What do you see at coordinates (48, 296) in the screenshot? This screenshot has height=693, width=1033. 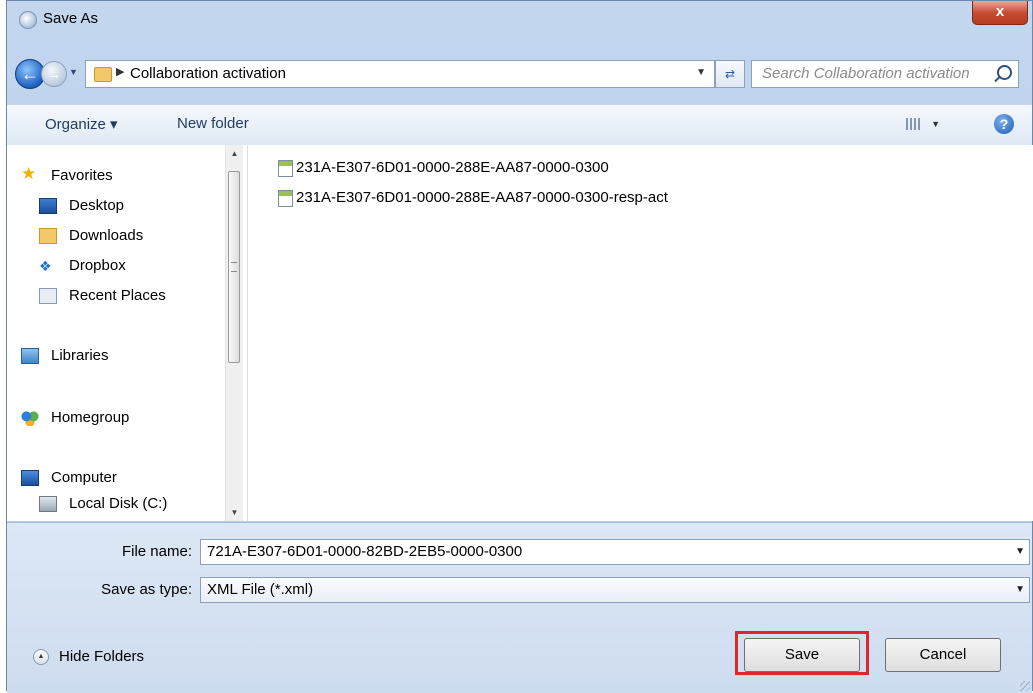 I see `recent-places-icon` at bounding box center [48, 296].